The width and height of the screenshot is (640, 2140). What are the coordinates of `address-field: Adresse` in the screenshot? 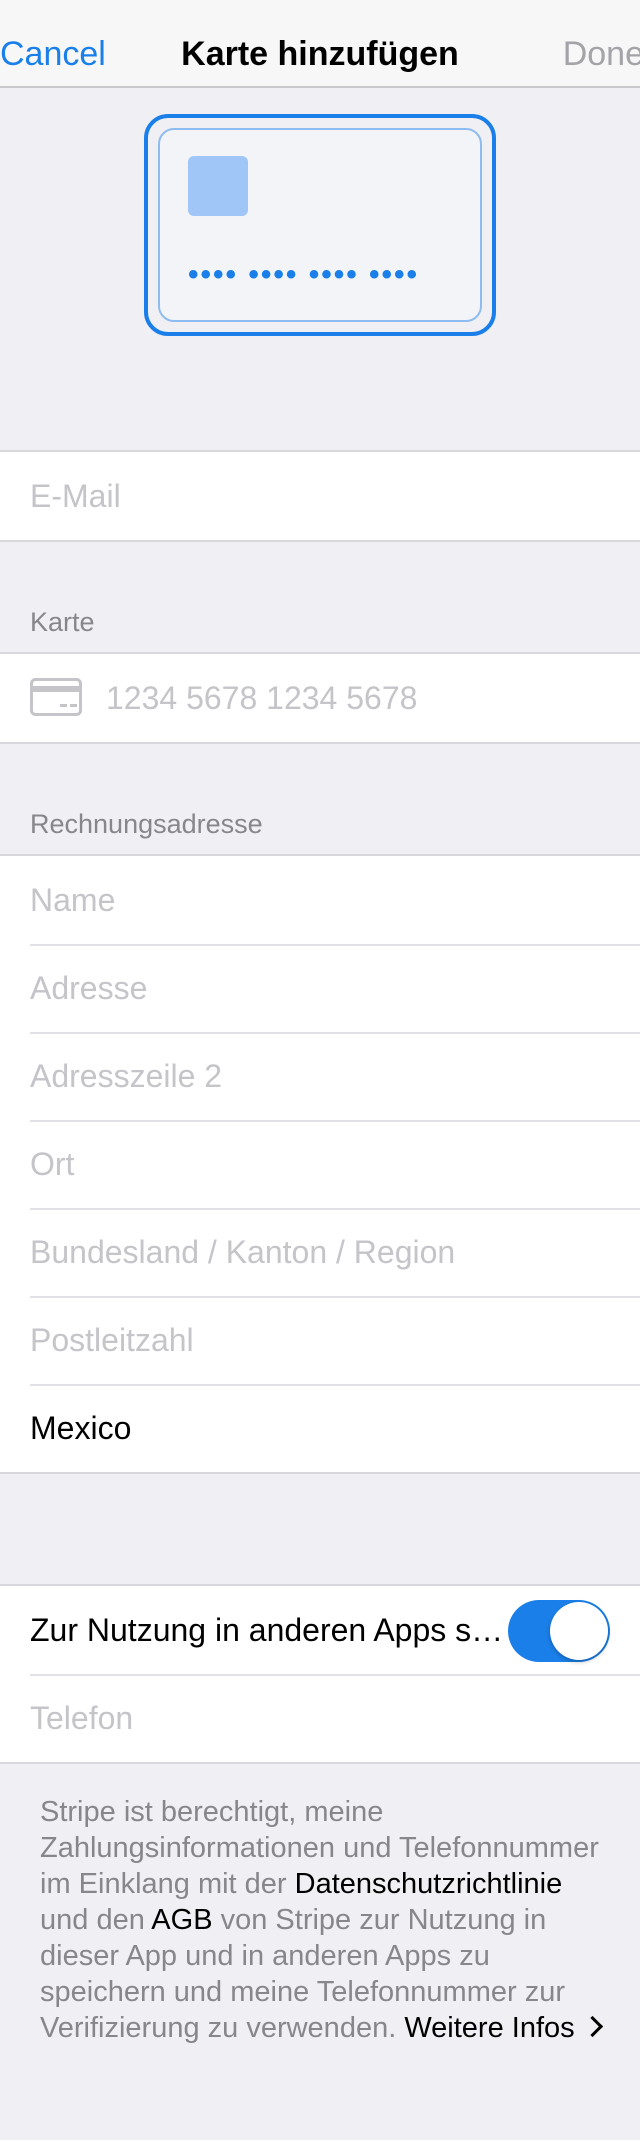 It's located at (88, 988).